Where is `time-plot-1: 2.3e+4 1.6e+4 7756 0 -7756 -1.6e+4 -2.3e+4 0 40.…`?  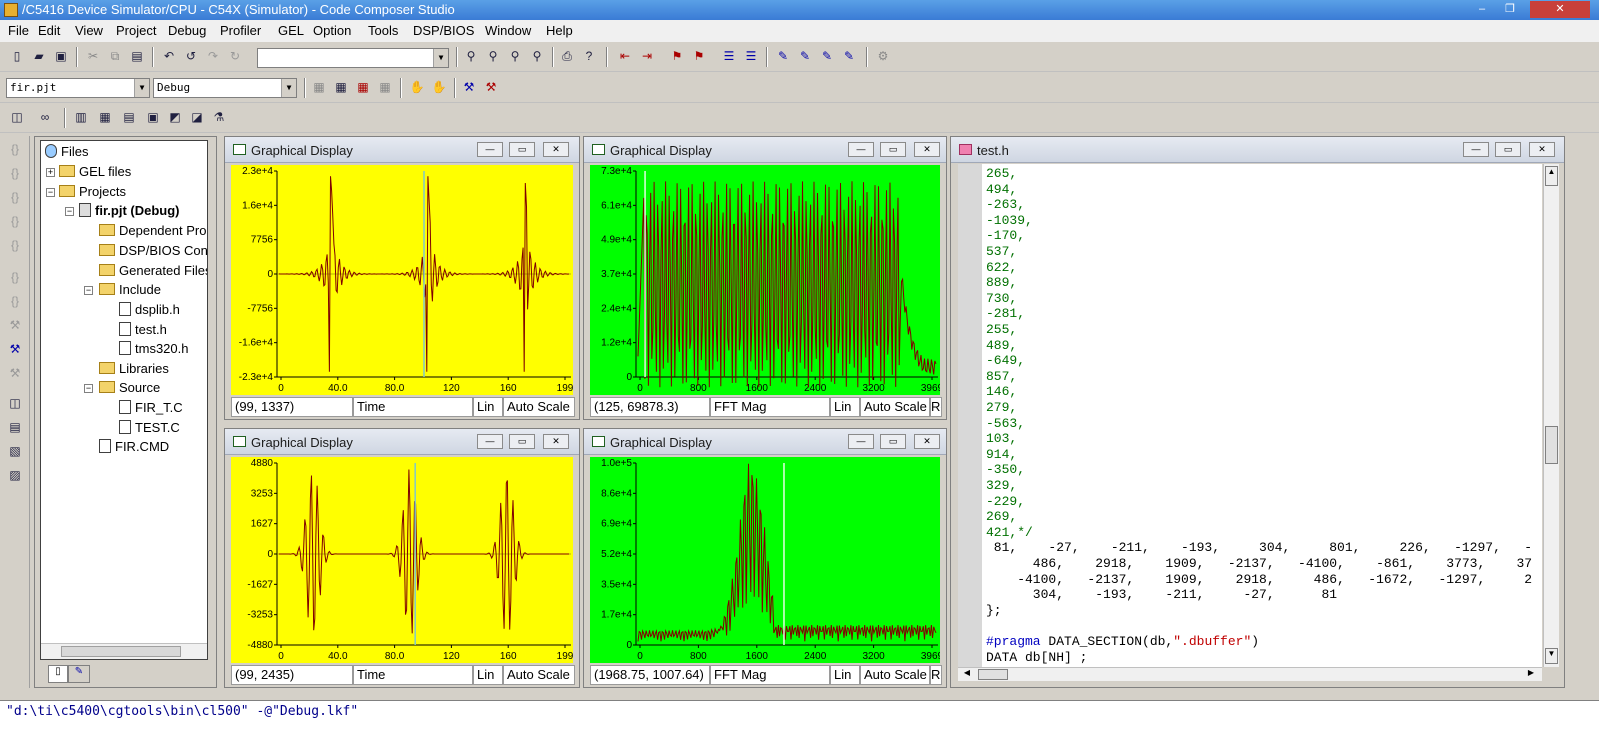
time-plot-1: 2.3e+4 1.6e+4 7756 0 -7756 -1.6e+4 -2.3e+4 0 40.… is located at coordinates (402, 280).